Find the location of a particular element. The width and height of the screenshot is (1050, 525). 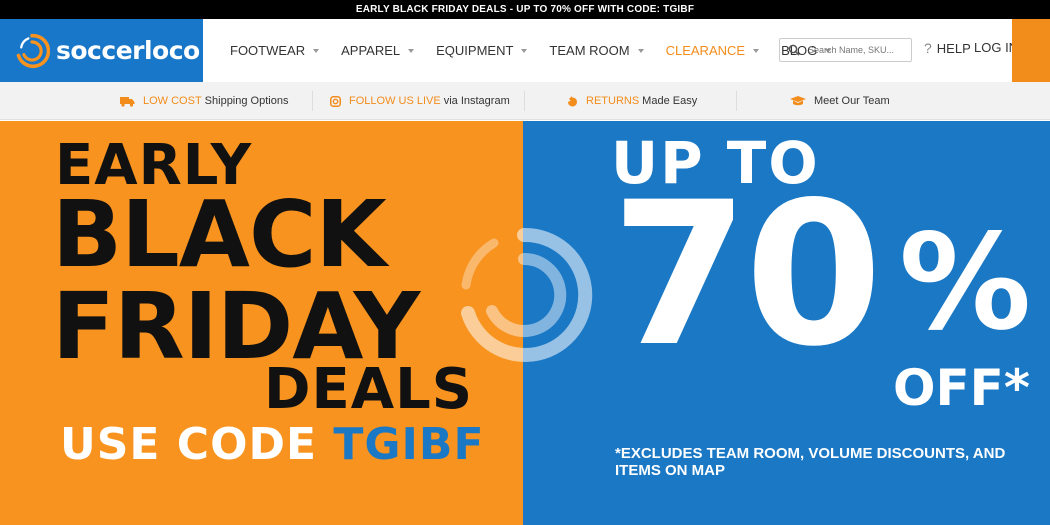

instagram-link: FOLLOW US LIVE via Instagram is located at coordinates (420, 101).